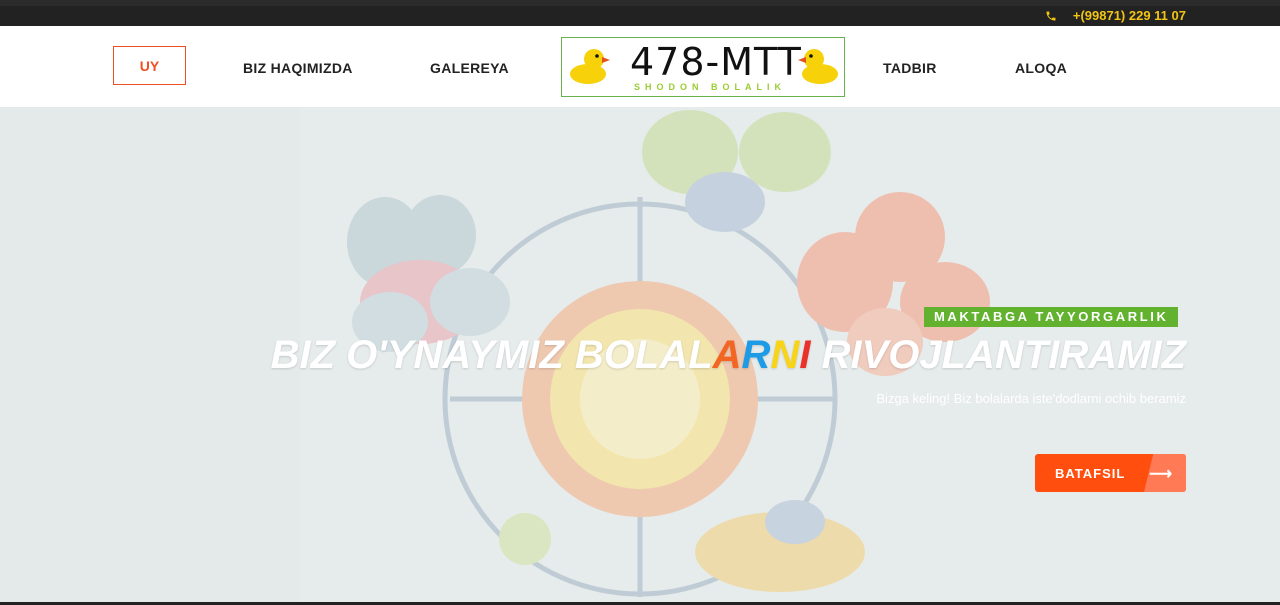 Image resolution: width=1280 pixels, height=605 pixels. Describe the element at coordinates (998, 355) in the screenshot. I see `headline-part: RIVOJLANTIRAMIZ` at that location.